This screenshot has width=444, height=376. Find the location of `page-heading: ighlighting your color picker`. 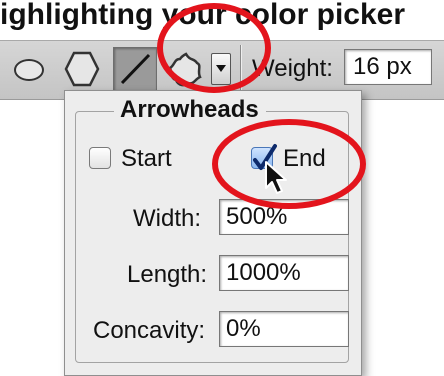

page-heading: ighlighting your color picker is located at coordinates (203, 15).